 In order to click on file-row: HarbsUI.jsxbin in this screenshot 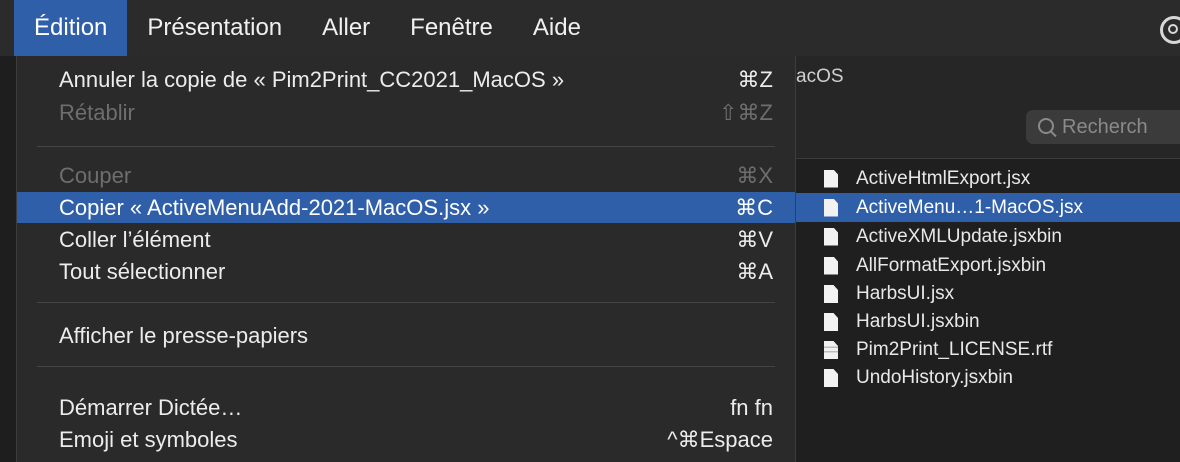, I will do `click(983, 322)`.